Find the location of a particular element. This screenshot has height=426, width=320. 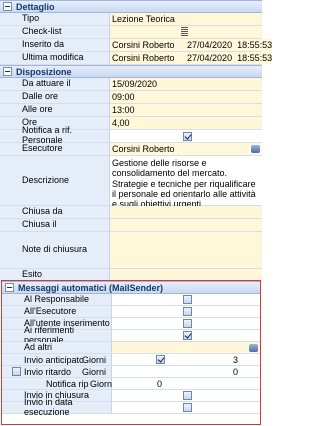

section-header-messaggi: Messaggi automatici (MailSender) is located at coordinates (131, 287).